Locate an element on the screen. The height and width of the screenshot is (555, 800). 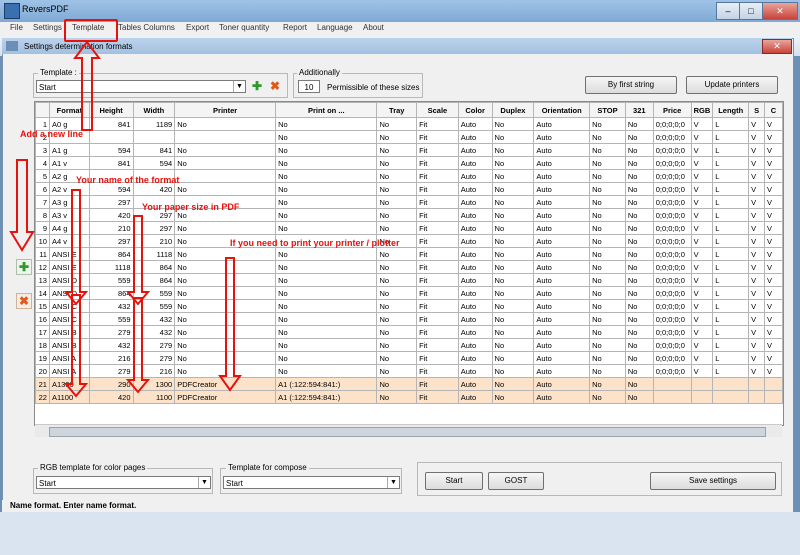
table-cell: A1 (:122:594:841:) is located at coordinates (326, 384).